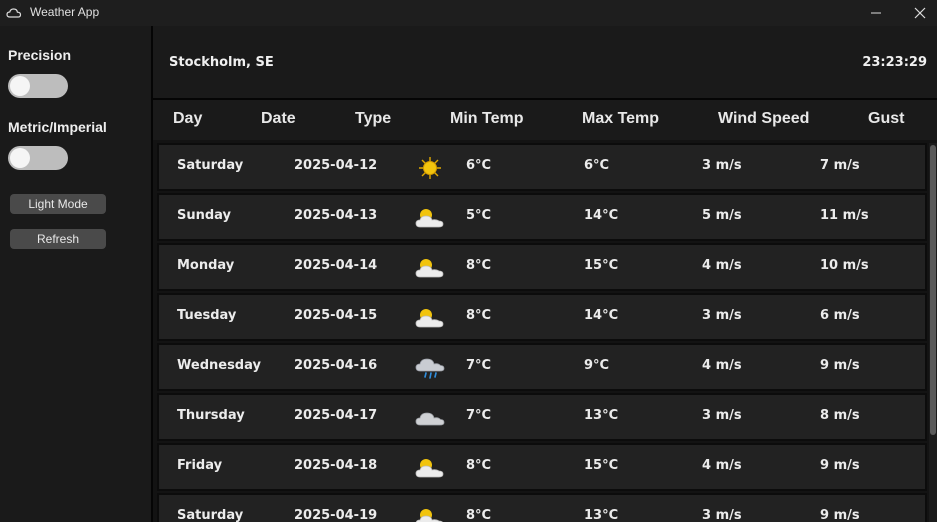  I want to click on forecast-row: Saturday 2025-04-12 6°C 6°C 3 m/s 7 m/s, so click(542, 167).